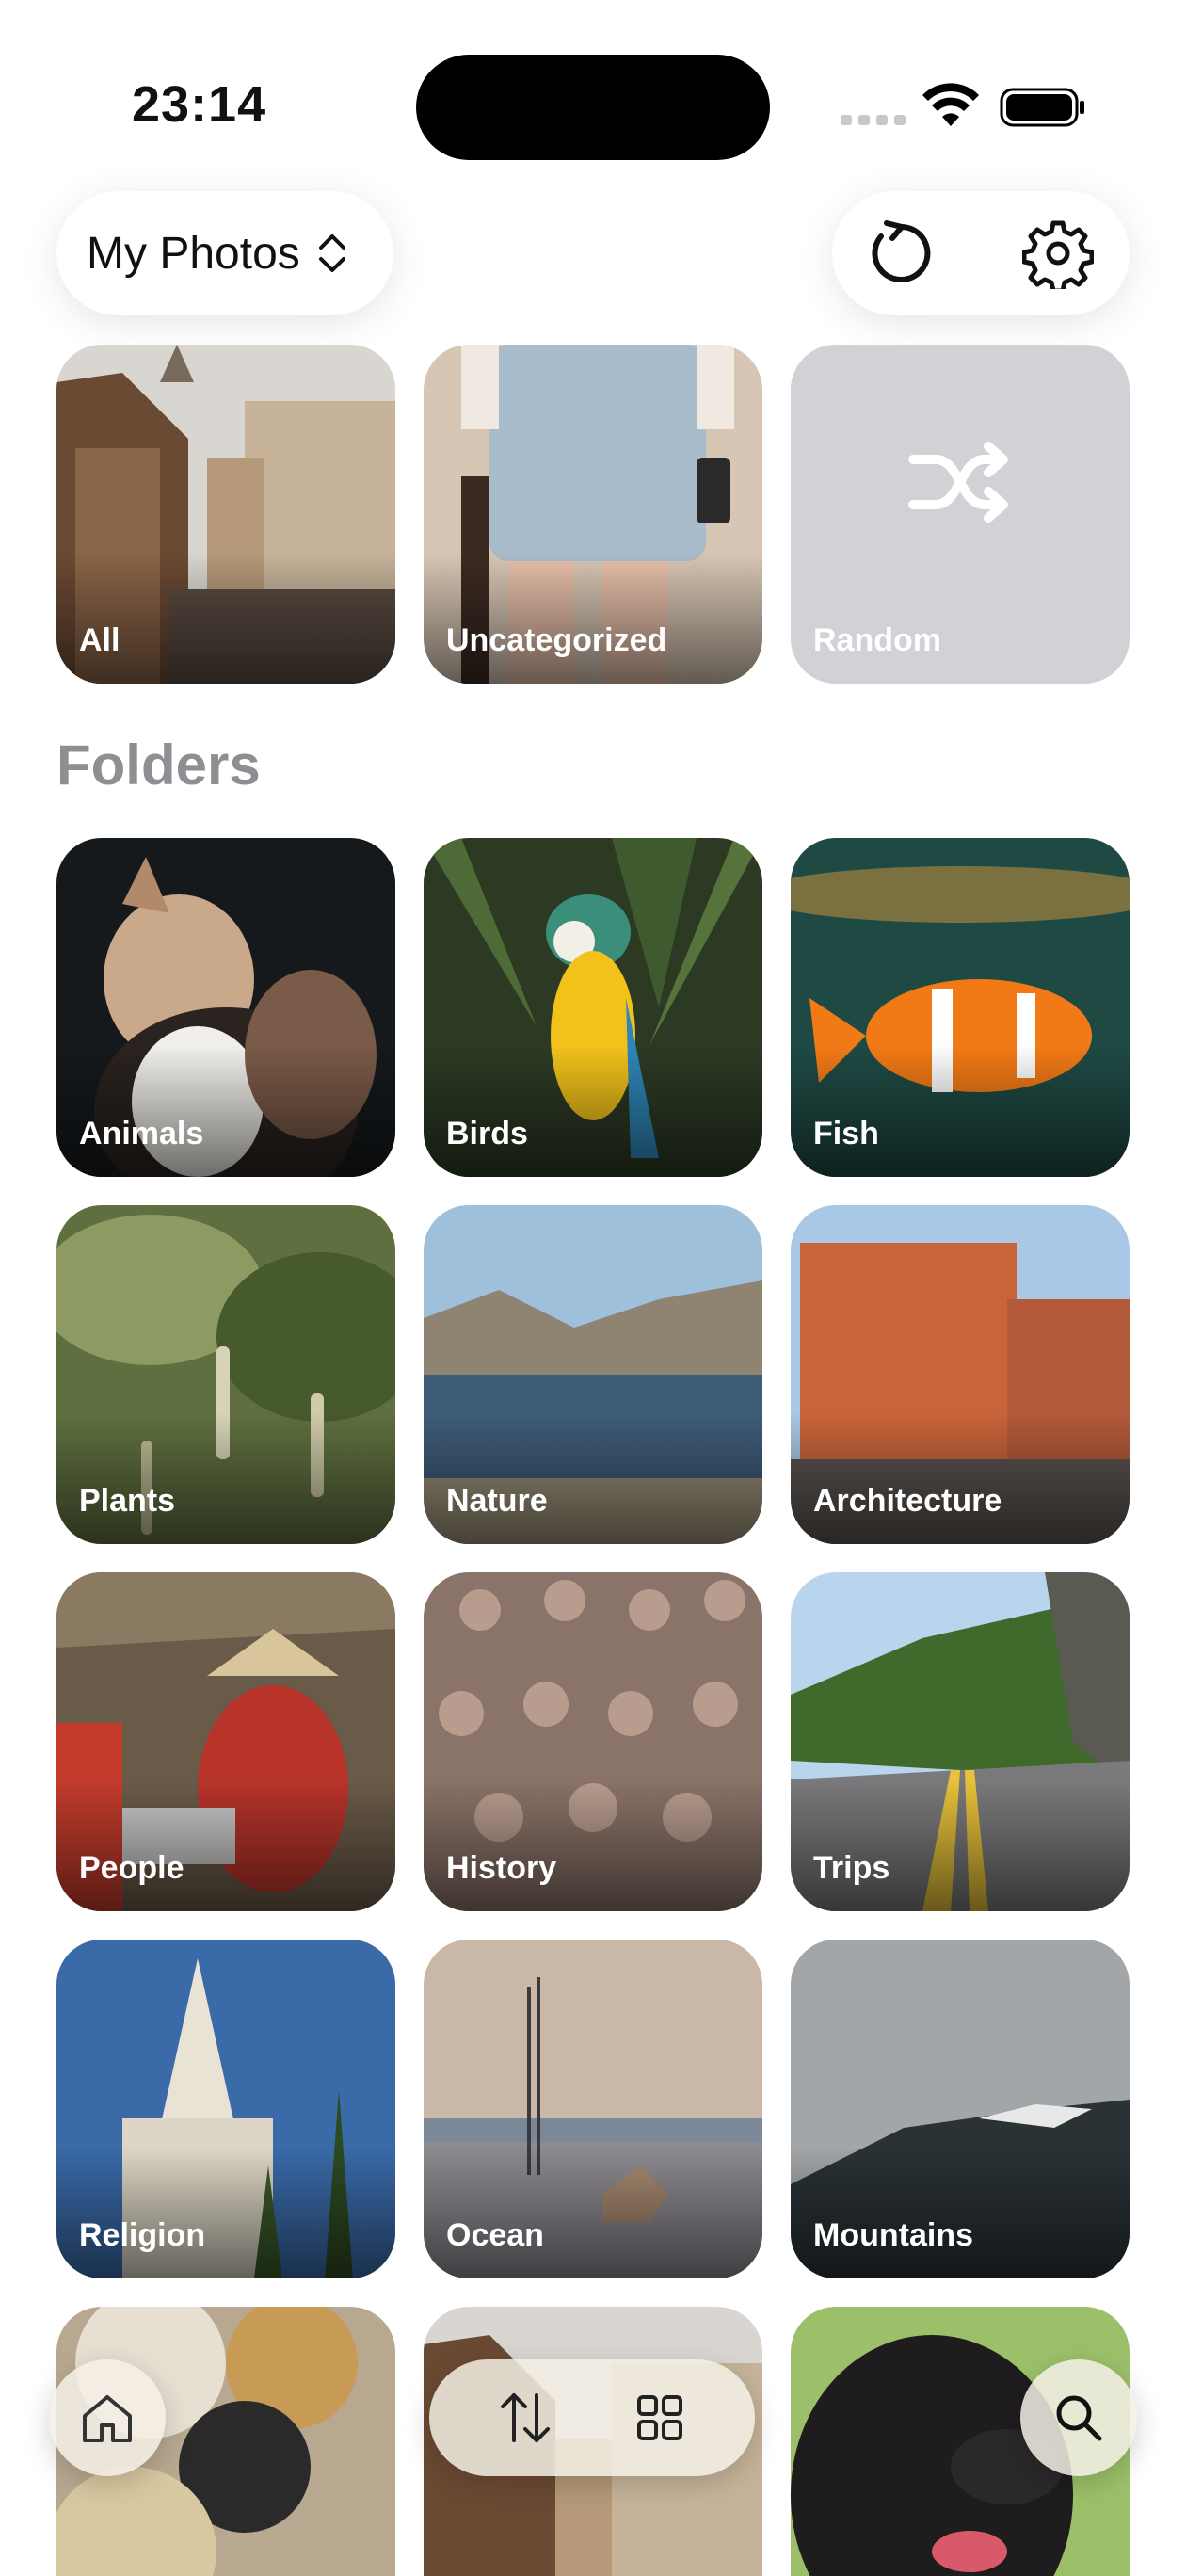 This screenshot has width=1186, height=2576. What do you see at coordinates (960, 1007) in the screenshot?
I see `folder-tile-fish: Fish` at bounding box center [960, 1007].